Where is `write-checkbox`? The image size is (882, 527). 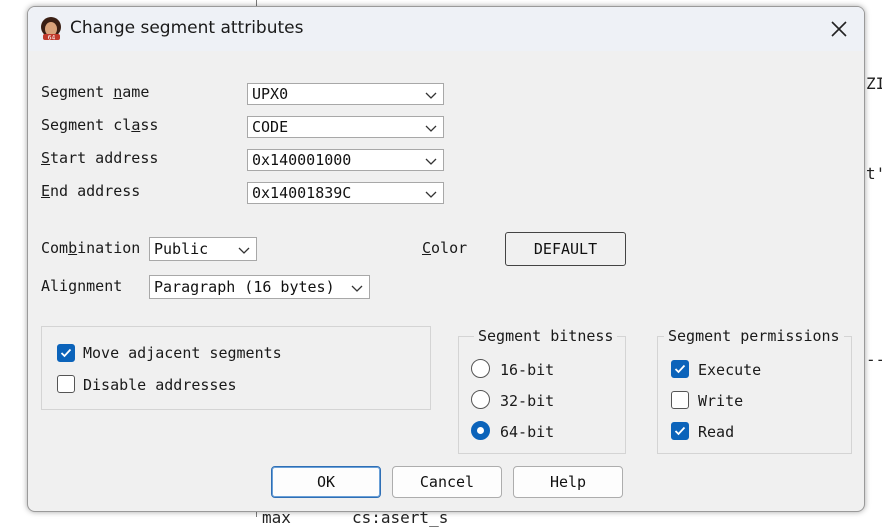 write-checkbox is located at coordinates (680, 400).